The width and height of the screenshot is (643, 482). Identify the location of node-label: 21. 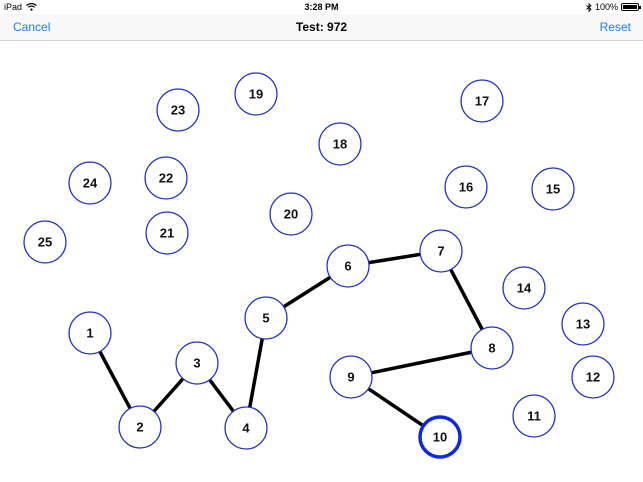
(167, 233).